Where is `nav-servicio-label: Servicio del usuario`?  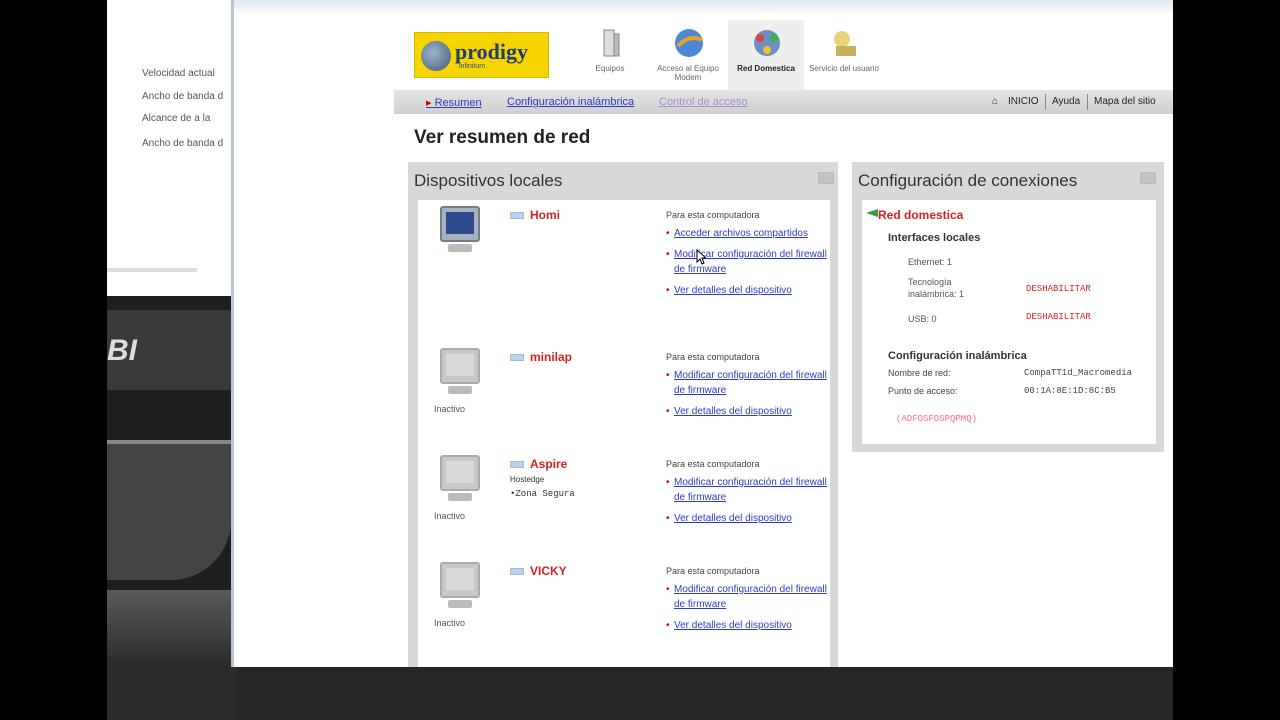
nav-servicio-label: Servicio del usuario is located at coordinates (844, 68).